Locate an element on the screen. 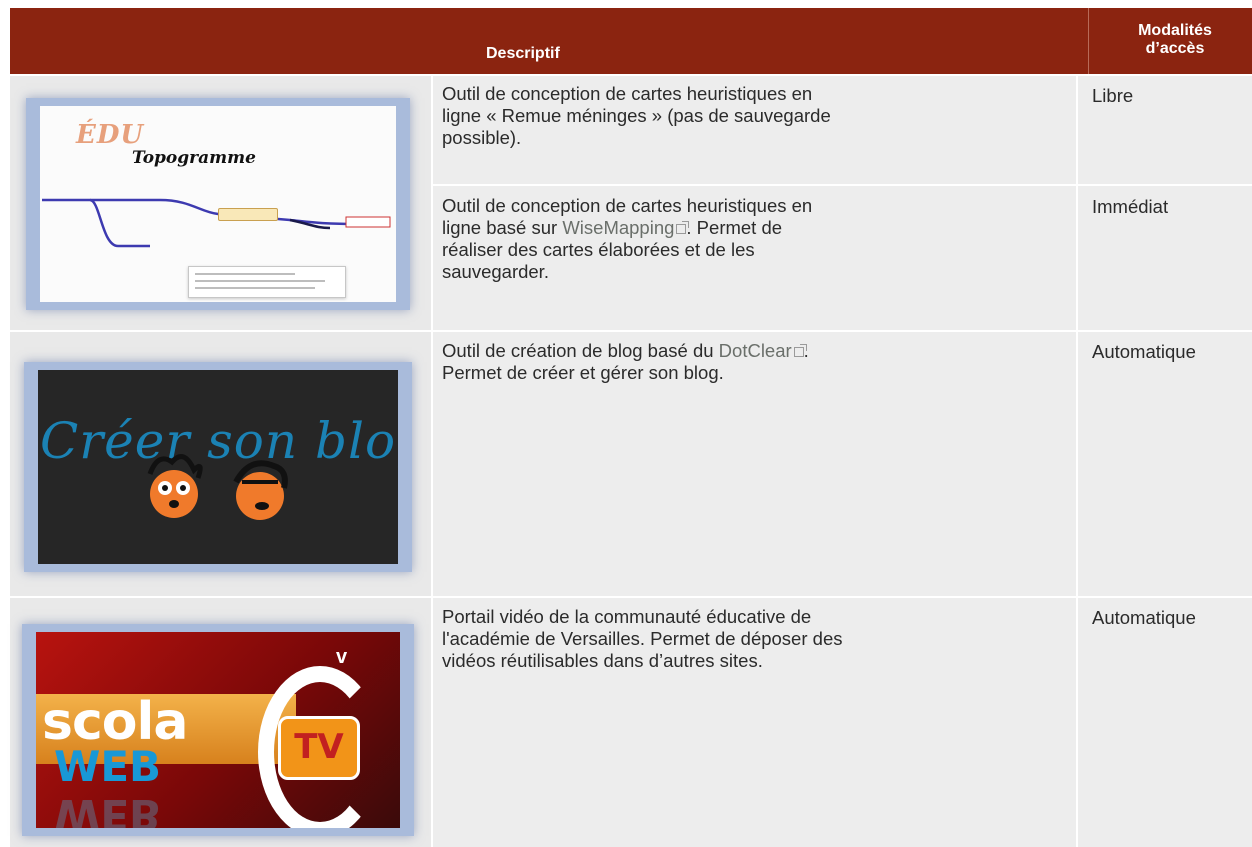 This screenshot has height=847, width=1252. blog-image: Créer son blog is located at coordinates (218, 467).